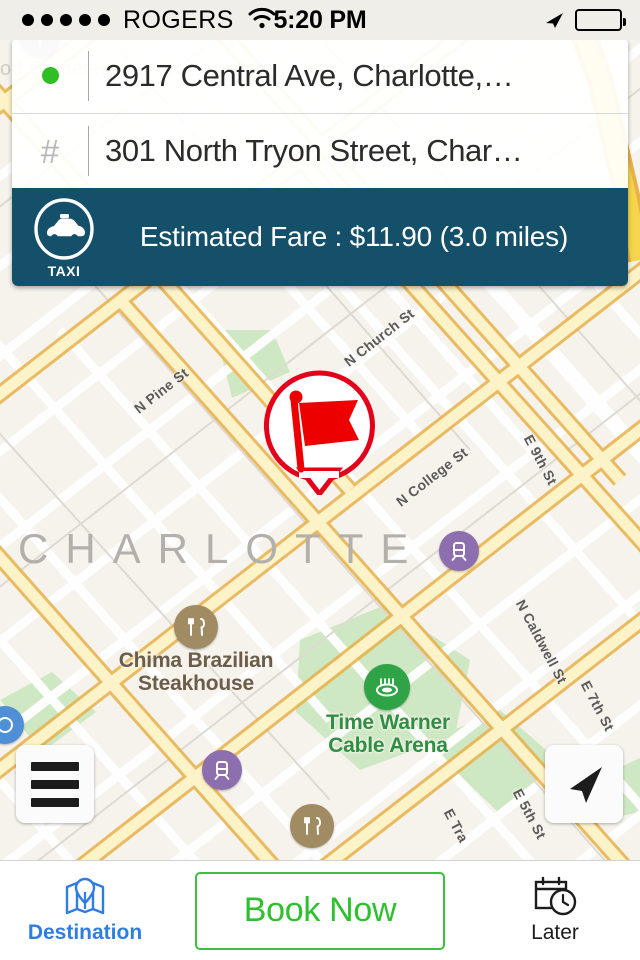 The image size is (640, 960). Describe the element at coordinates (600, 20) in the screenshot. I see `battery-full-icon` at that location.